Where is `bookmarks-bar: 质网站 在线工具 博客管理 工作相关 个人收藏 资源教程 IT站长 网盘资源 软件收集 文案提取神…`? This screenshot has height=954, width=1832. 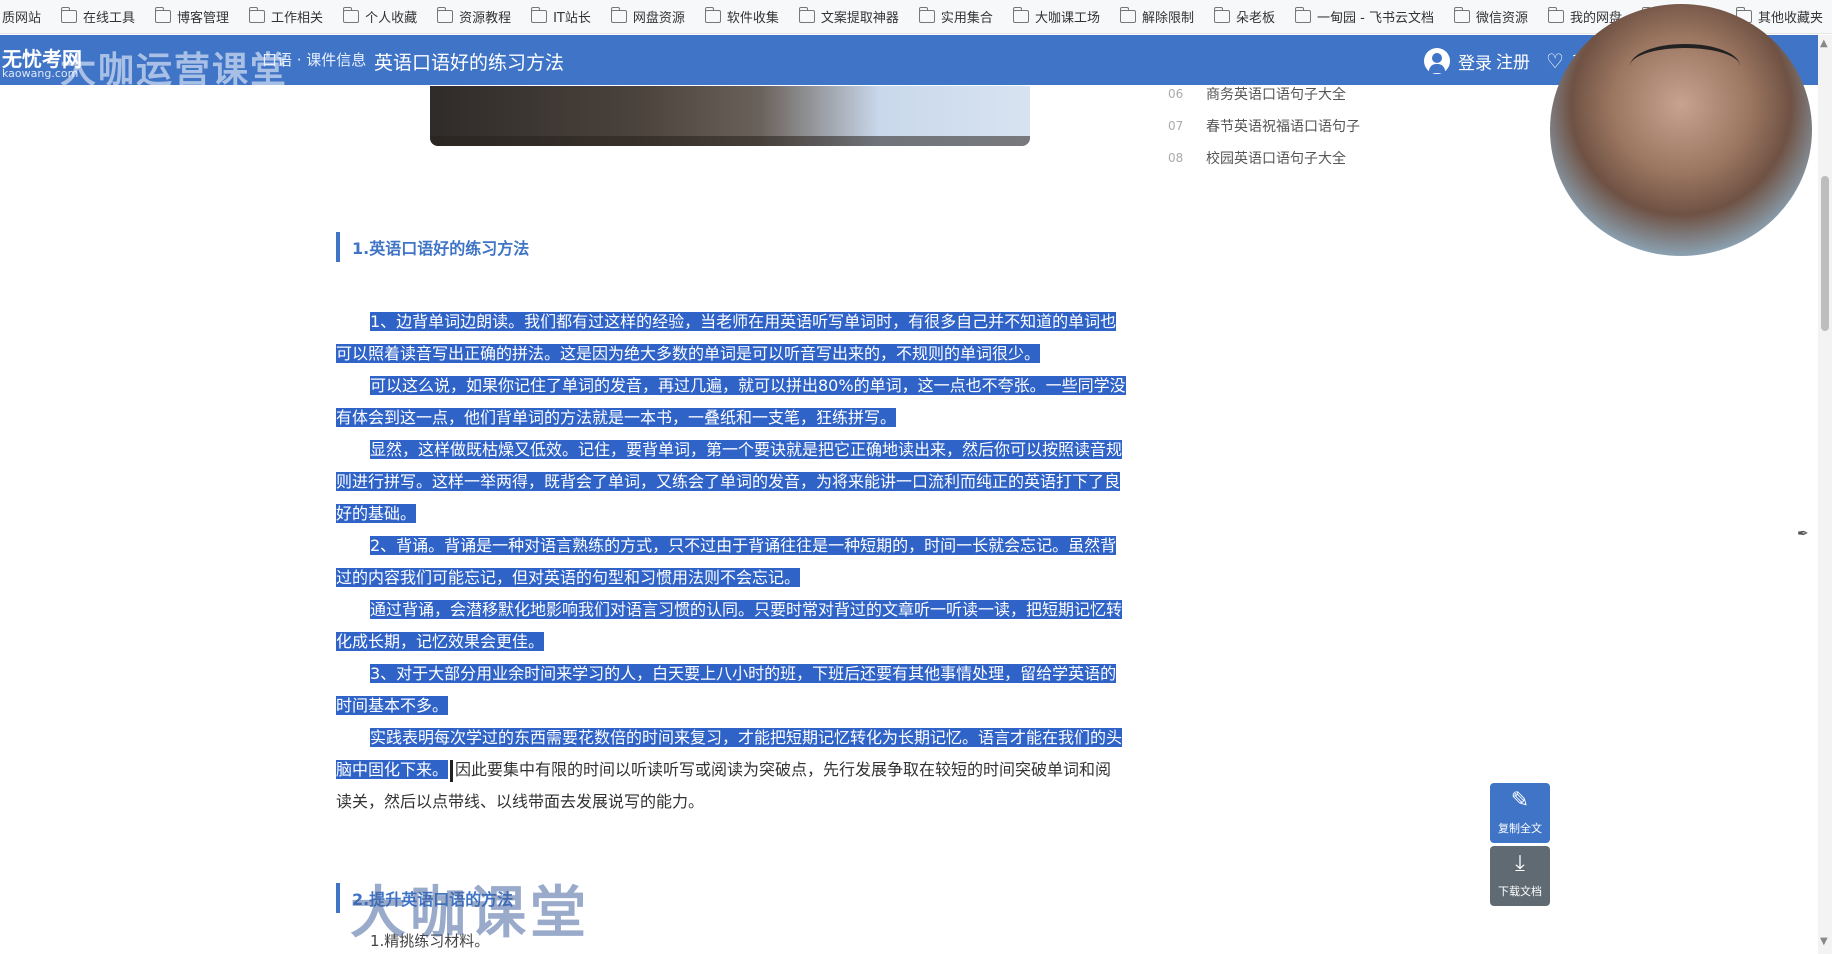 bookmarks-bar: 质网站 在线工具 博客管理 工作相关 个人收藏 资源教程 IT站长 网盘资源 软件收集 文案提取神… is located at coordinates (916, 17).